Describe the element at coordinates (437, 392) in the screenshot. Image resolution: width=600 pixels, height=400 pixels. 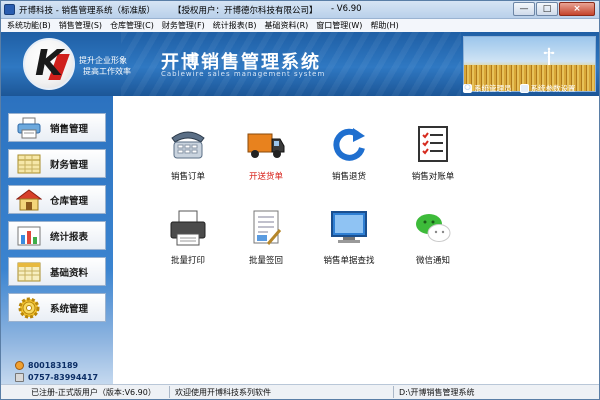
I see `install-path: D:\开博销售管理系统` at that location.